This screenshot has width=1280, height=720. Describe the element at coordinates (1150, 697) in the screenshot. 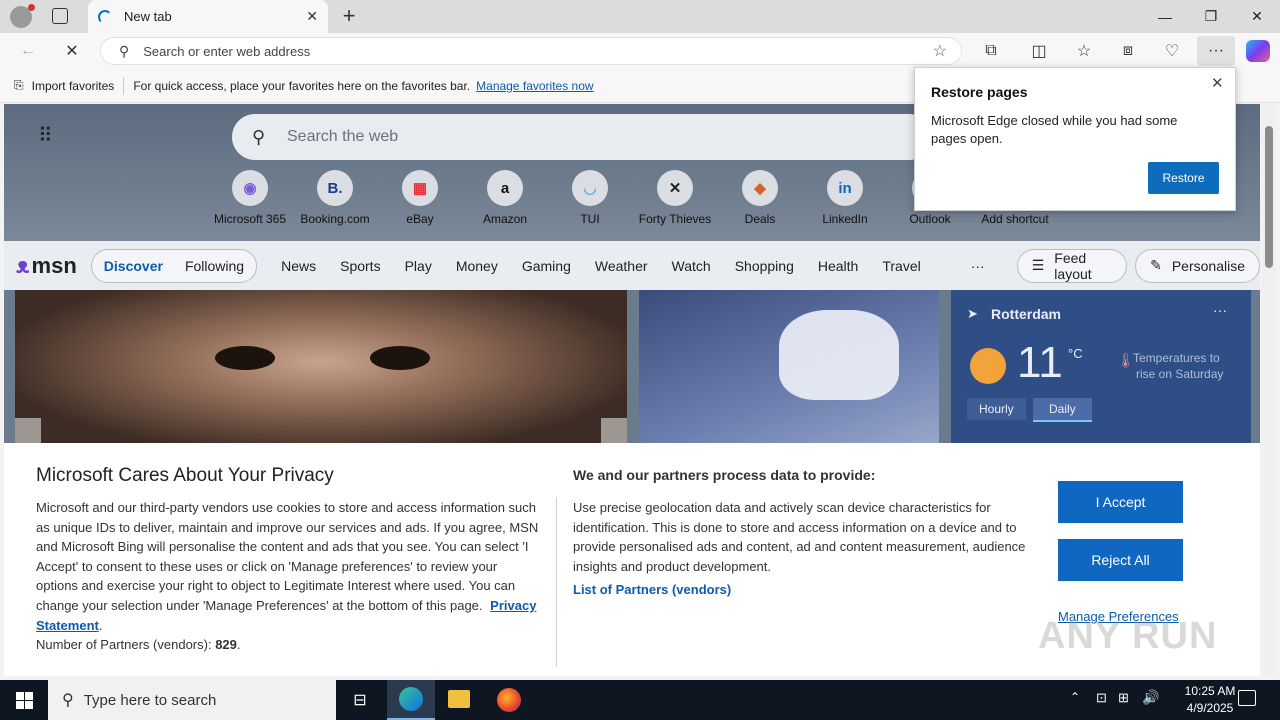

I see `volume-icon: 🔊` at that location.